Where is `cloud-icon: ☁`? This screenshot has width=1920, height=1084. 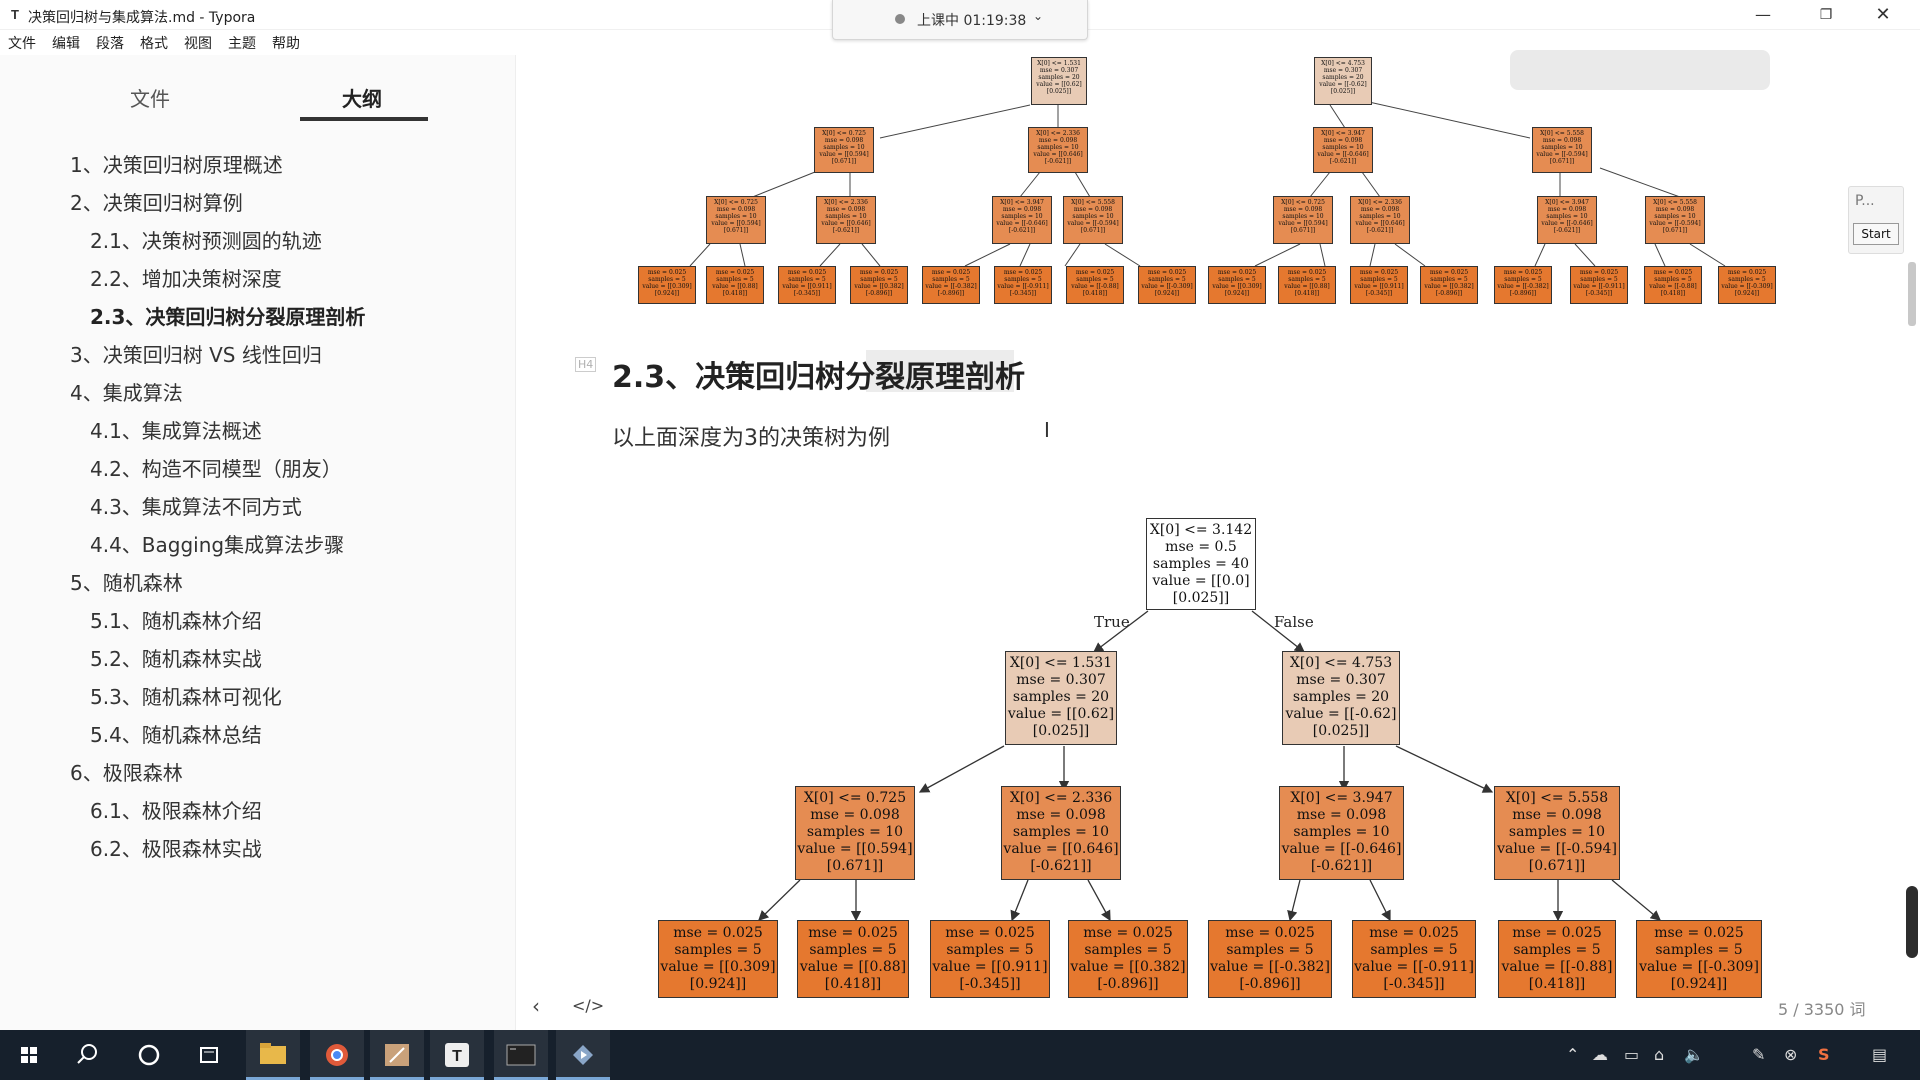 cloud-icon: ☁ is located at coordinates (1600, 1054).